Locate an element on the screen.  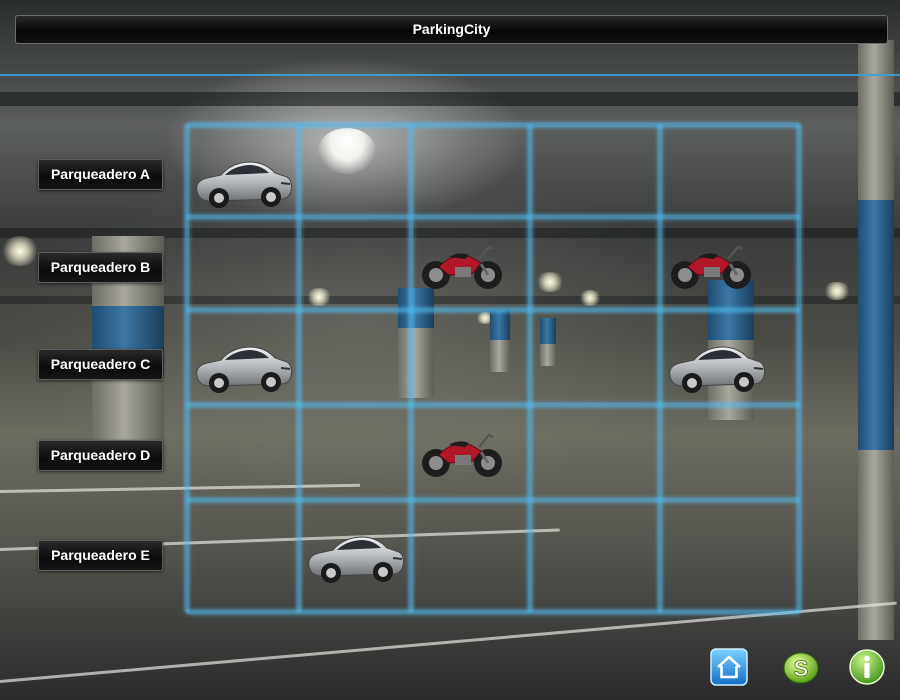
row-label-parqueadero-b: Parqueadero B is located at coordinates (100, 267).